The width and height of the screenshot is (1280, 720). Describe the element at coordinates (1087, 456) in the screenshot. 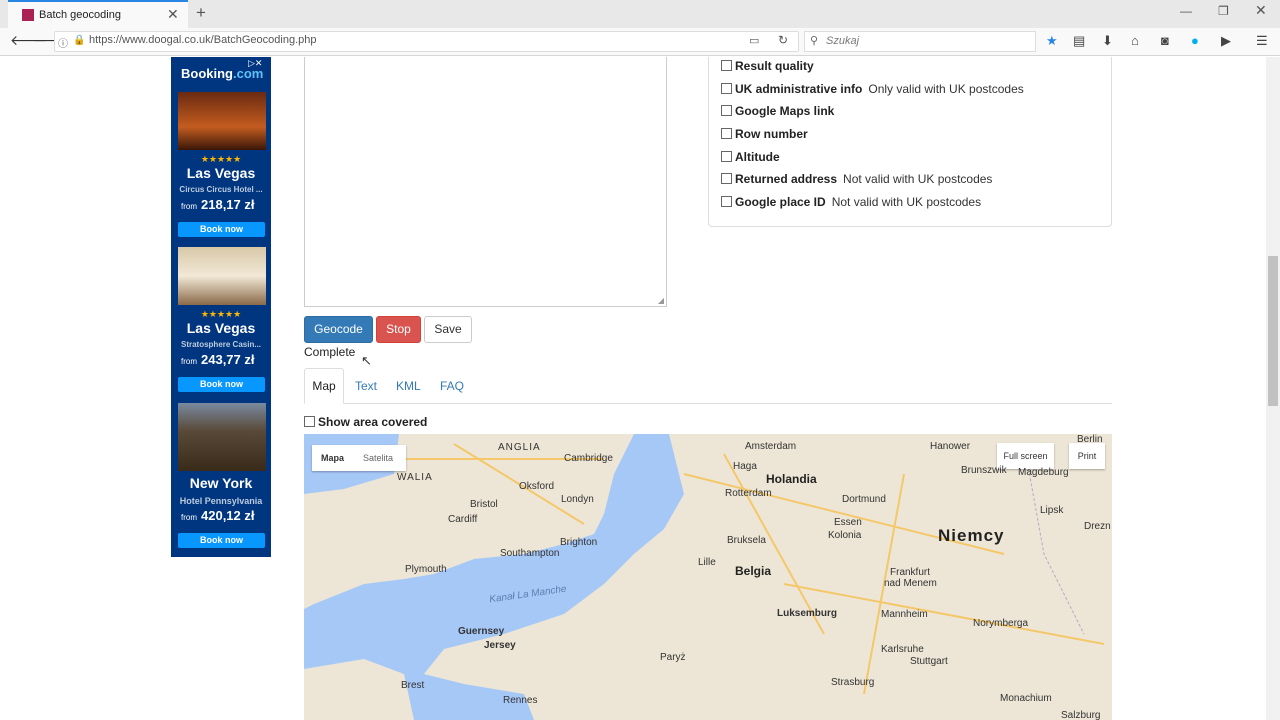

I see `print-button: Print` at that location.